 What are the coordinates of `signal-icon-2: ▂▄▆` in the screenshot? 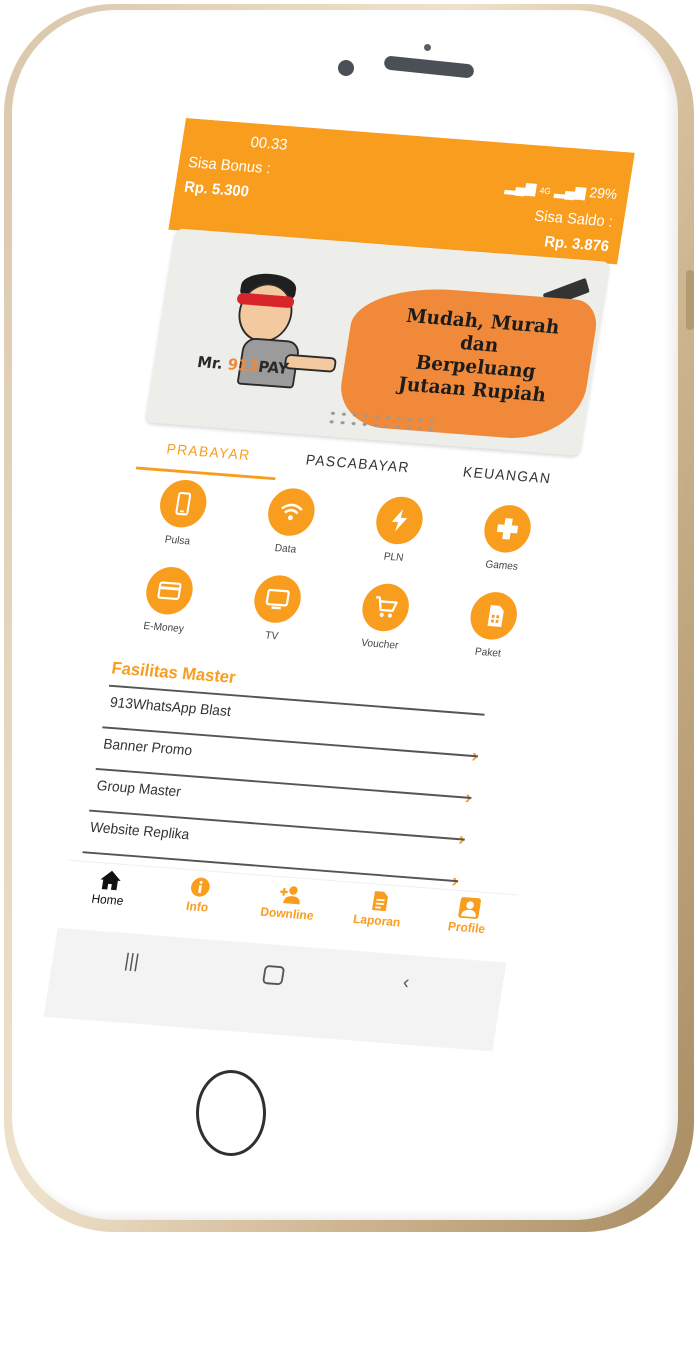 It's located at (570, 191).